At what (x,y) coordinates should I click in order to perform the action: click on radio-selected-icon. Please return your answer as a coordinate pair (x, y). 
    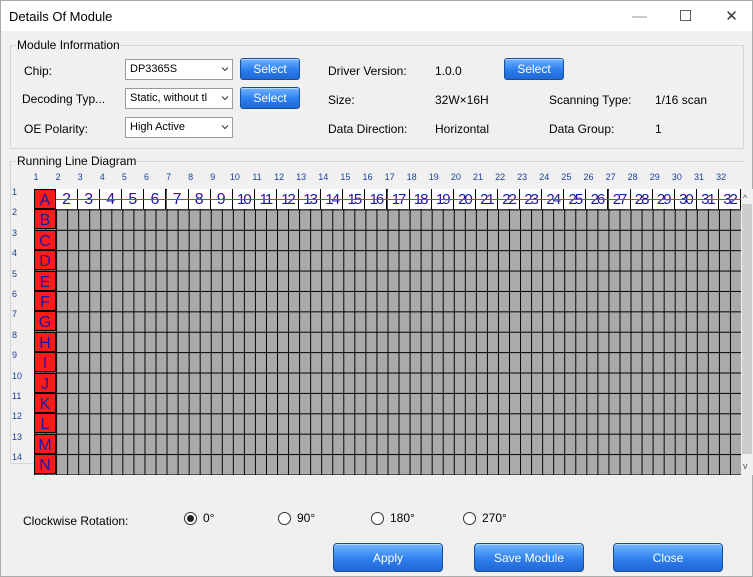
    Looking at the image, I should click on (190, 518).